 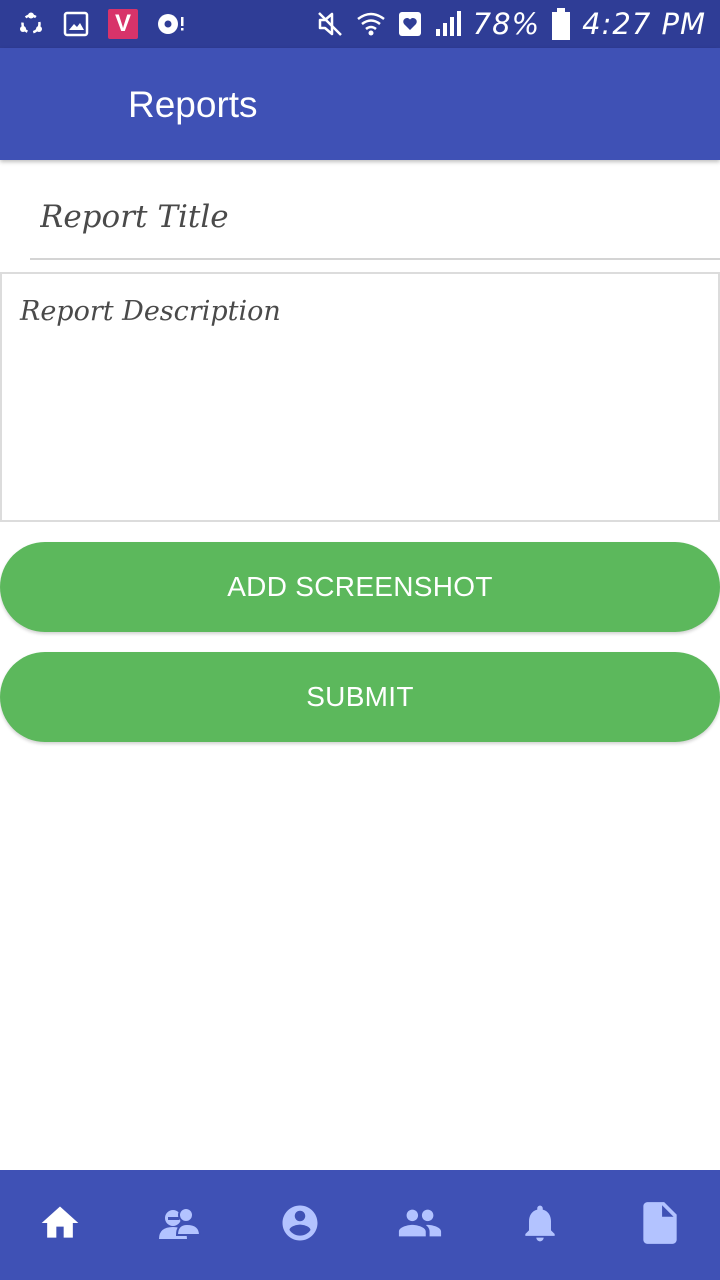 I want to click on app-bar: Reports, so click(x=360, y=104).